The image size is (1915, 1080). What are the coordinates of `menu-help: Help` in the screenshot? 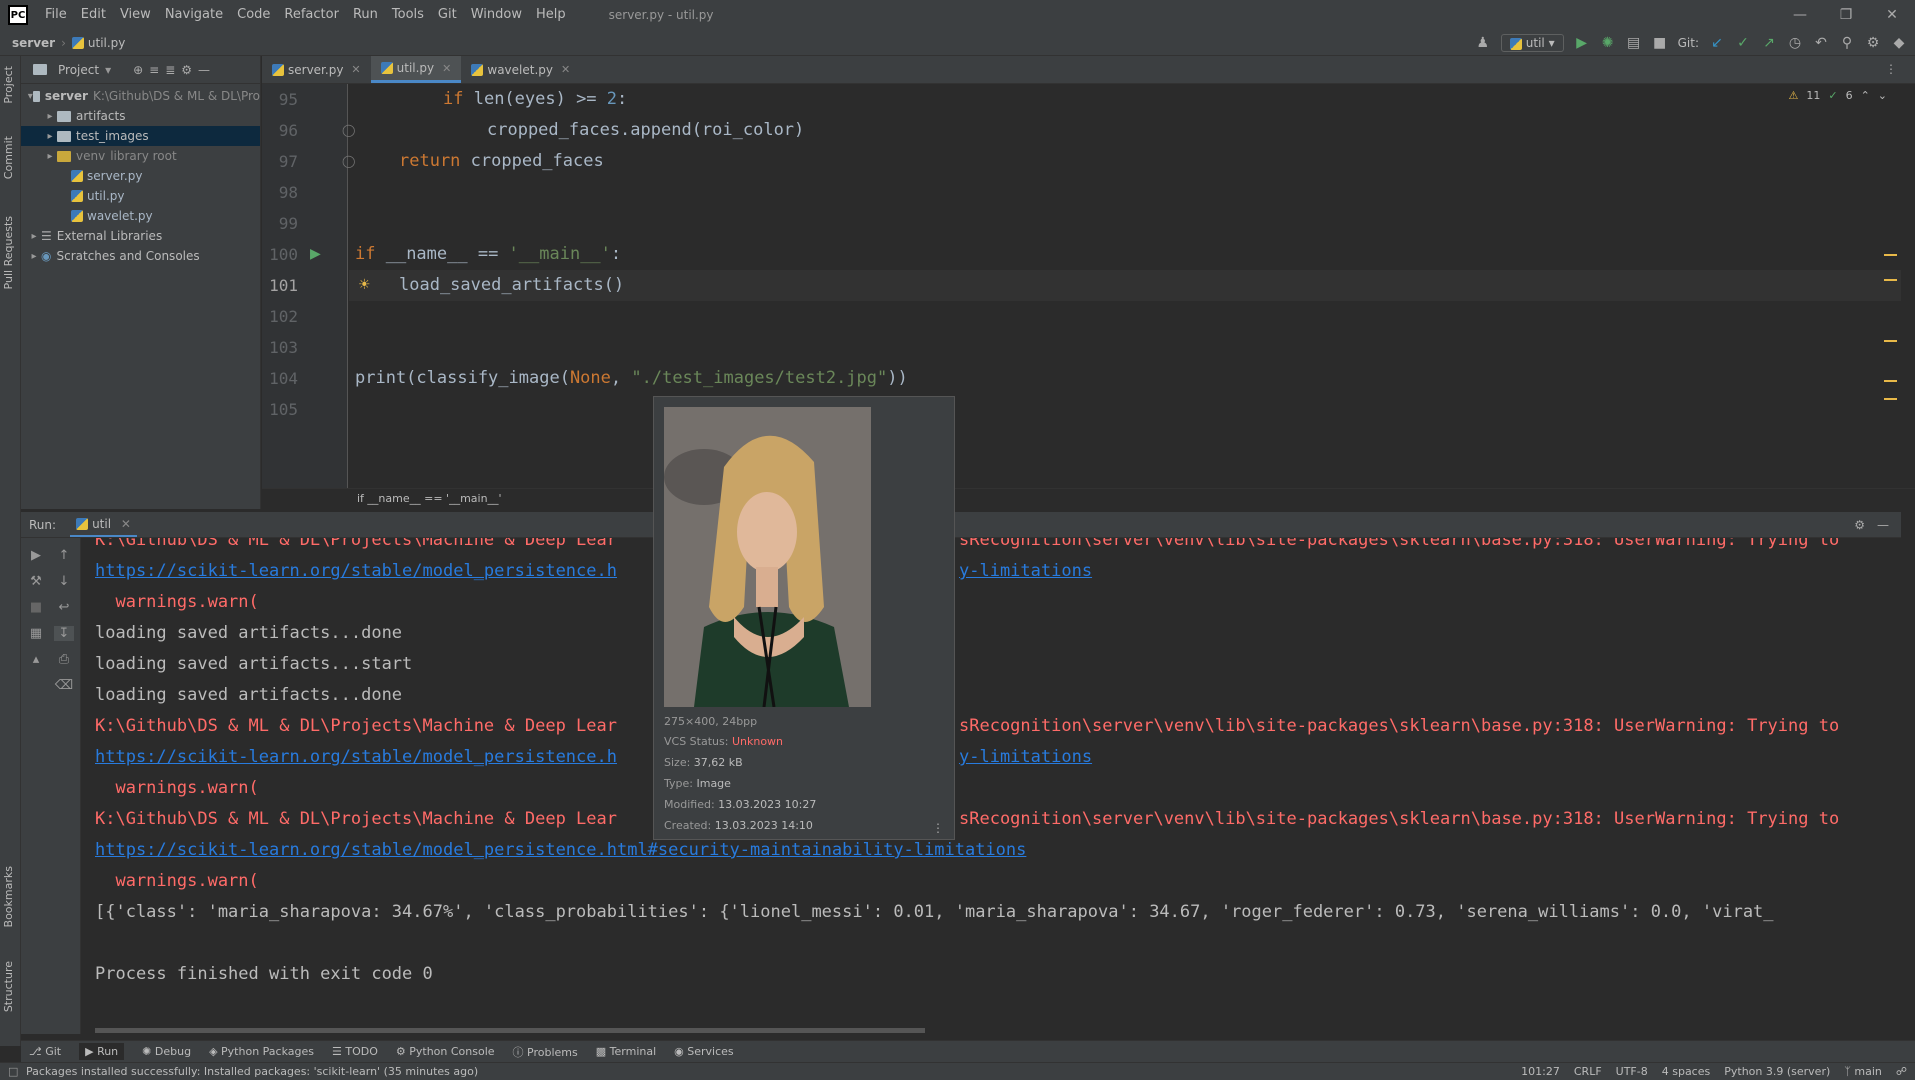 It's located at (551, 15).